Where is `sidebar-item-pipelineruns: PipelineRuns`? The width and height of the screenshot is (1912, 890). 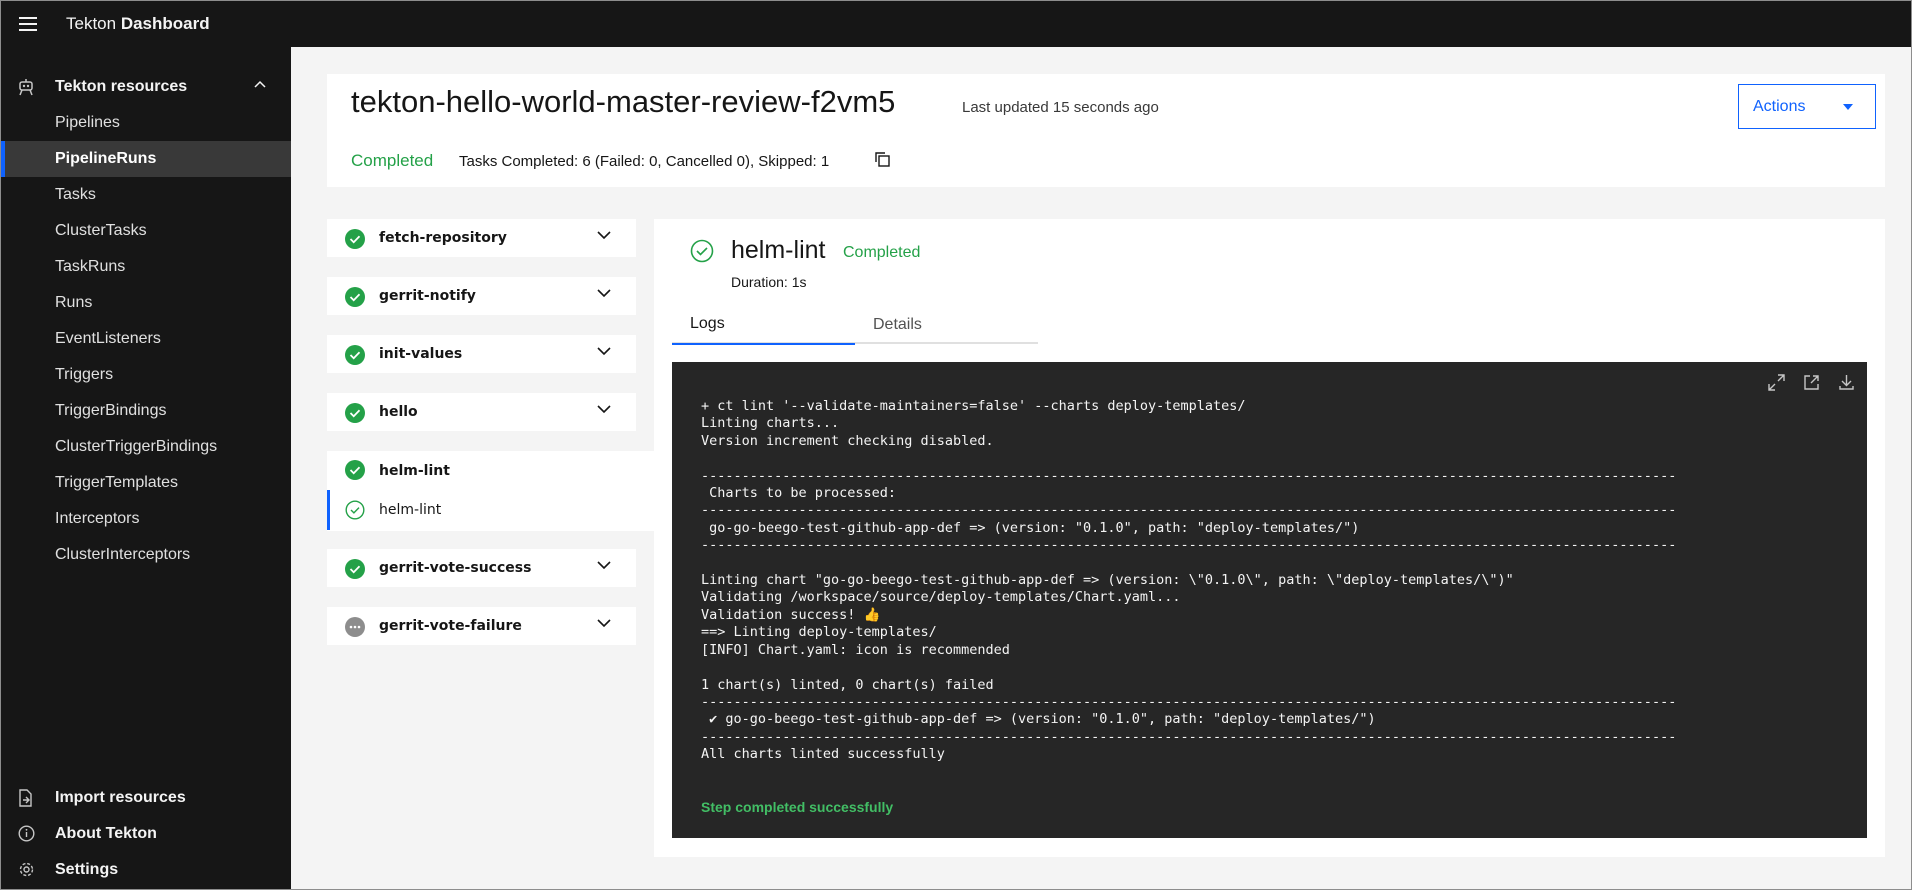 sidebar-item-pipelineruns: PipelineRuns is located at coordinates (145, 159).